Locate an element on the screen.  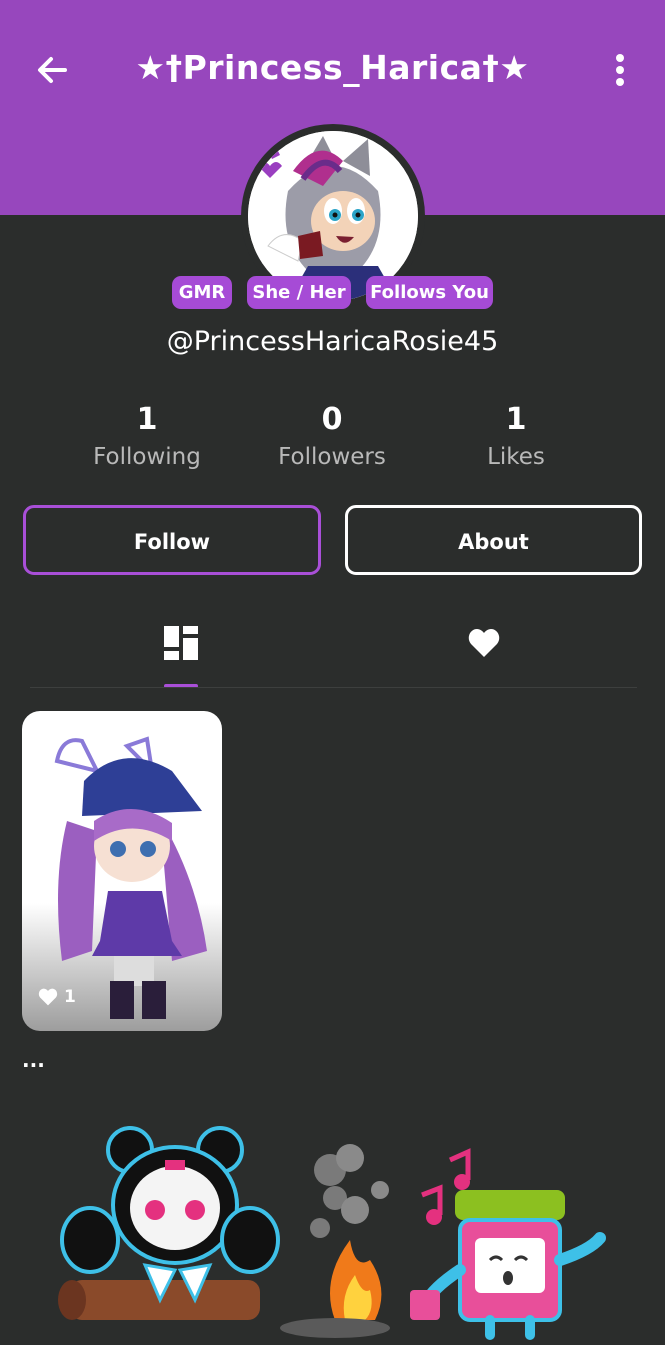
grid-icon is located at coordinates (181, 643).